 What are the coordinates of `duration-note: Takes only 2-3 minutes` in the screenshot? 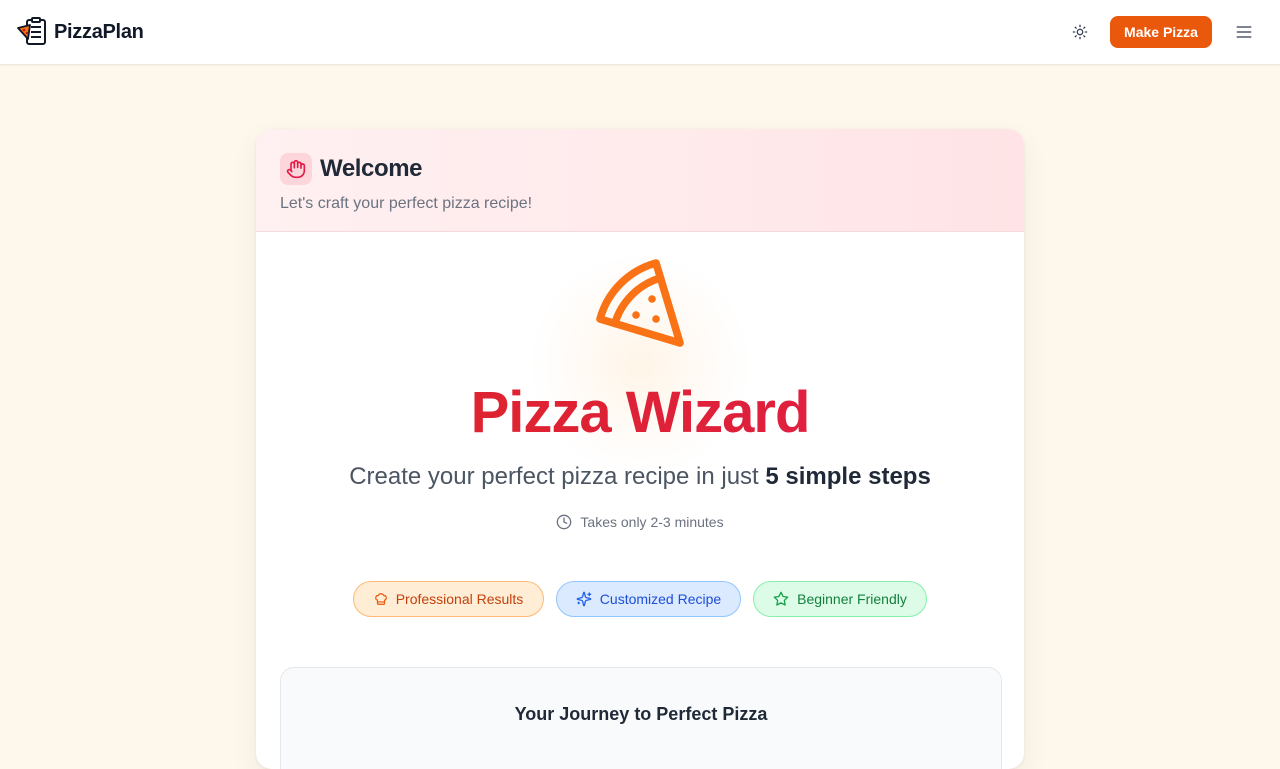 It's located at (640, 522).